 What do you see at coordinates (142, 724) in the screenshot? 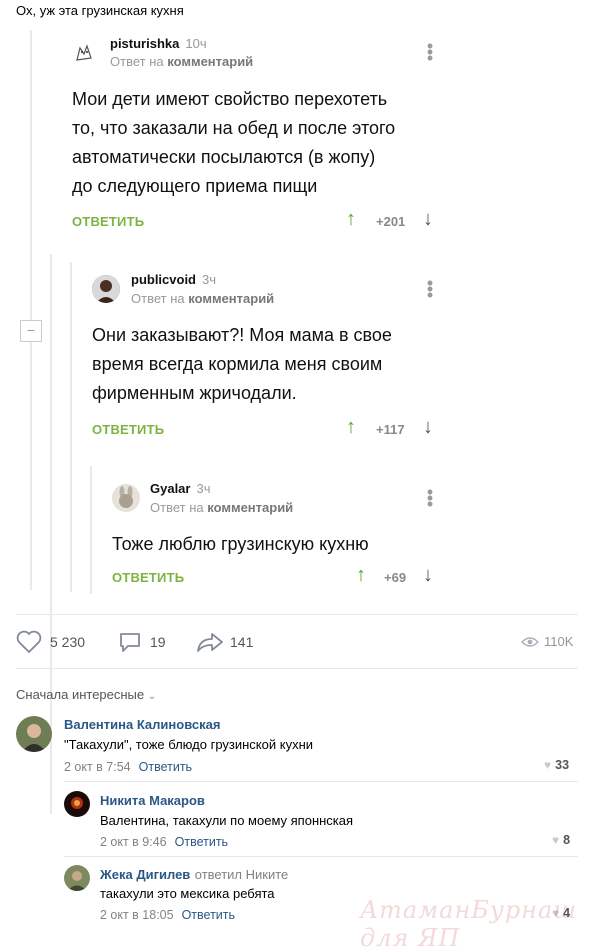
I see `commenter-name: Валентина Калиновская` at bounding box center [142, 724].